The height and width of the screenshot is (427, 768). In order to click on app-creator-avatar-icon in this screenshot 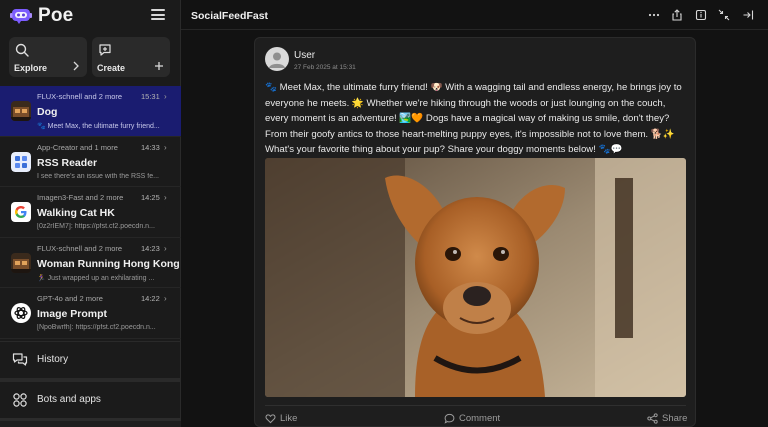, I will do `click(21, 161)`.